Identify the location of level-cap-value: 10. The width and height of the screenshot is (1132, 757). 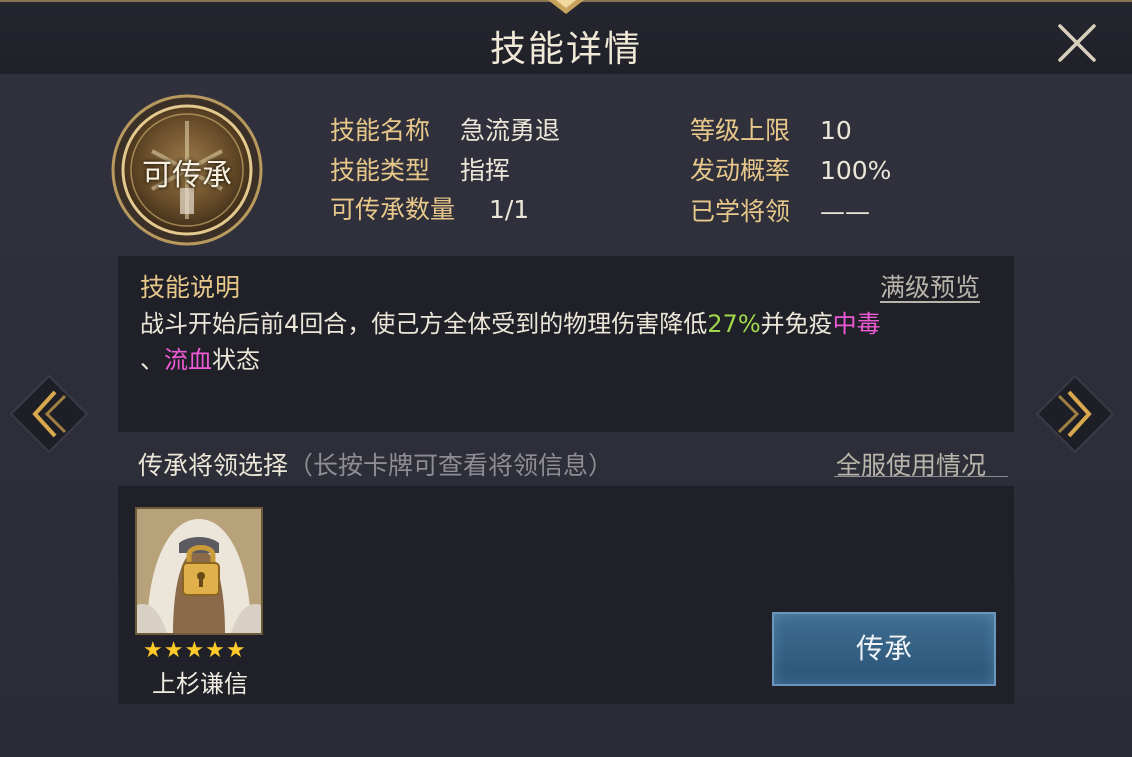
(835, 130).